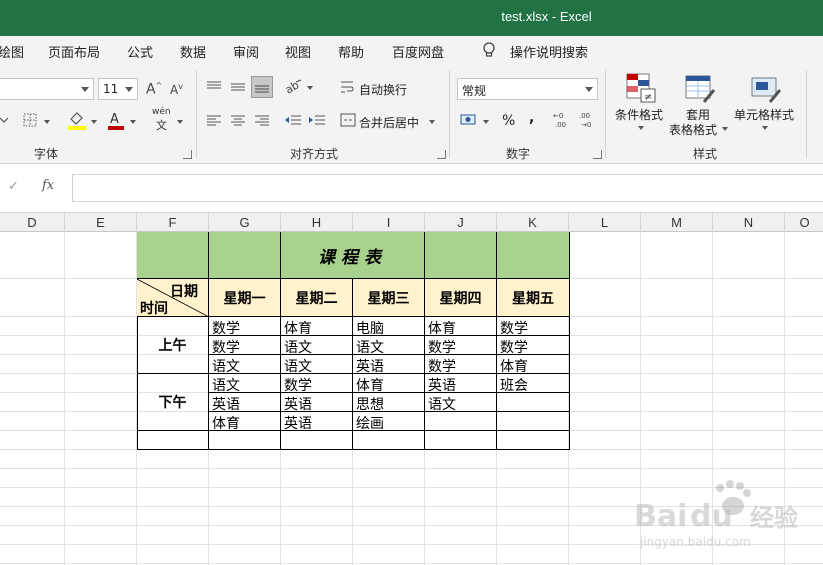  I want to click on merge-center-icon, so click(348, 120).